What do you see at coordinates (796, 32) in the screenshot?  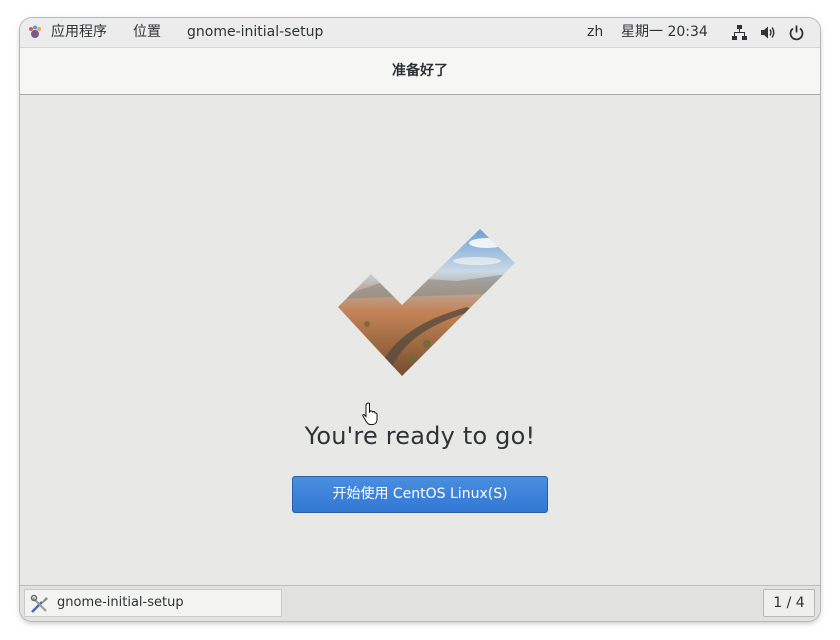 I see `power-icon` at bounding box center [796, 32].